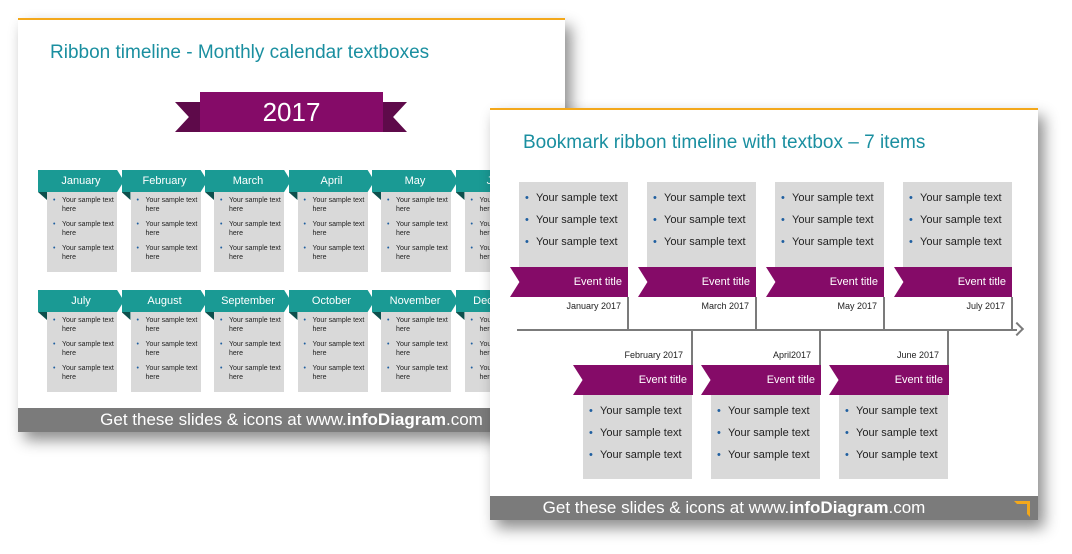  I want to click on year-ribbon: 2017, so click(291, 112).